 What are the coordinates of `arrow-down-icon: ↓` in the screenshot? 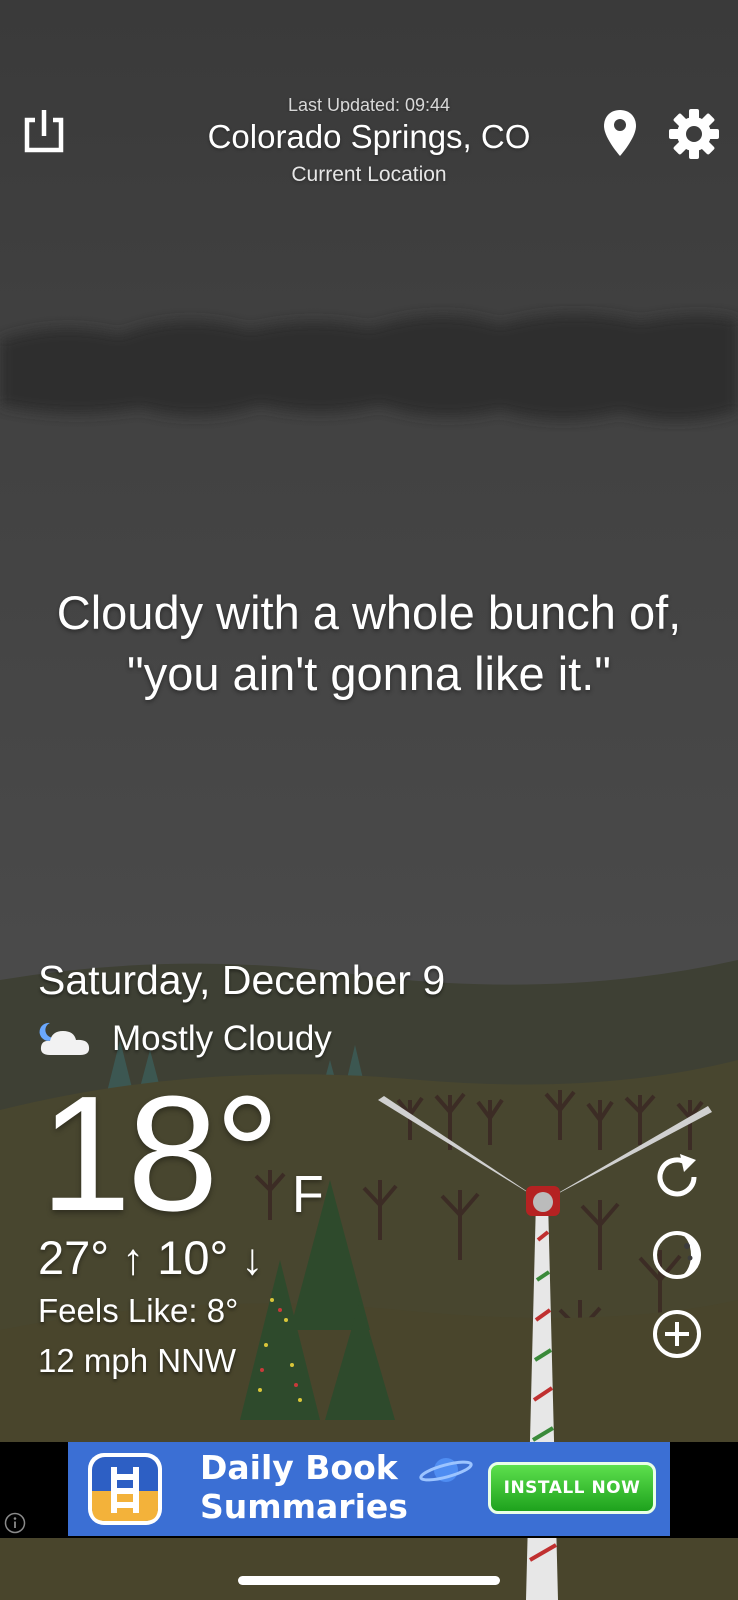 It's located at (252, 1259).